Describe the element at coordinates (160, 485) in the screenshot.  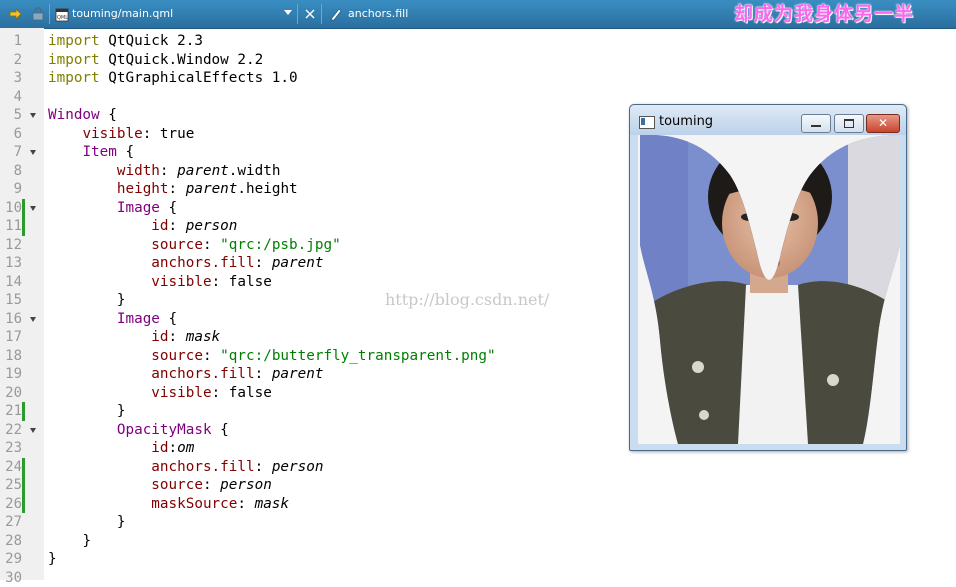
I see `code-line: source: person` at that location.